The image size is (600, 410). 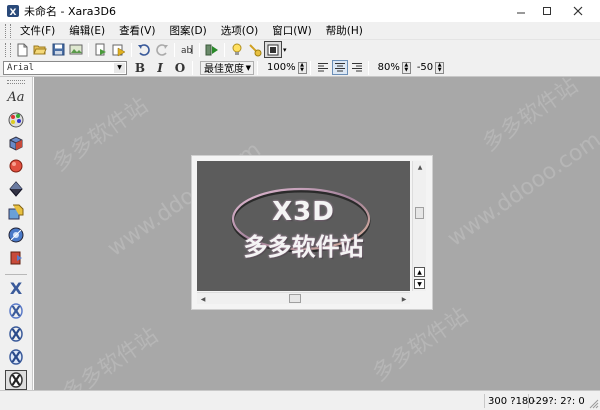 What do you see at coordinates (419, 226) in the screenshot?
I see `vertical-scrollbar: ▲ ▲ ▼` at bounding box center [419, 226].